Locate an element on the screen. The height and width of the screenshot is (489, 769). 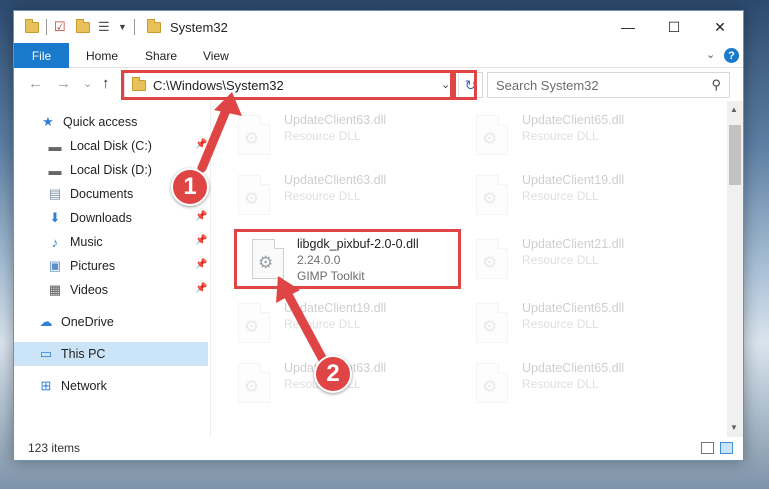
music-icon: ♪ is located at coordinates (55, 242).